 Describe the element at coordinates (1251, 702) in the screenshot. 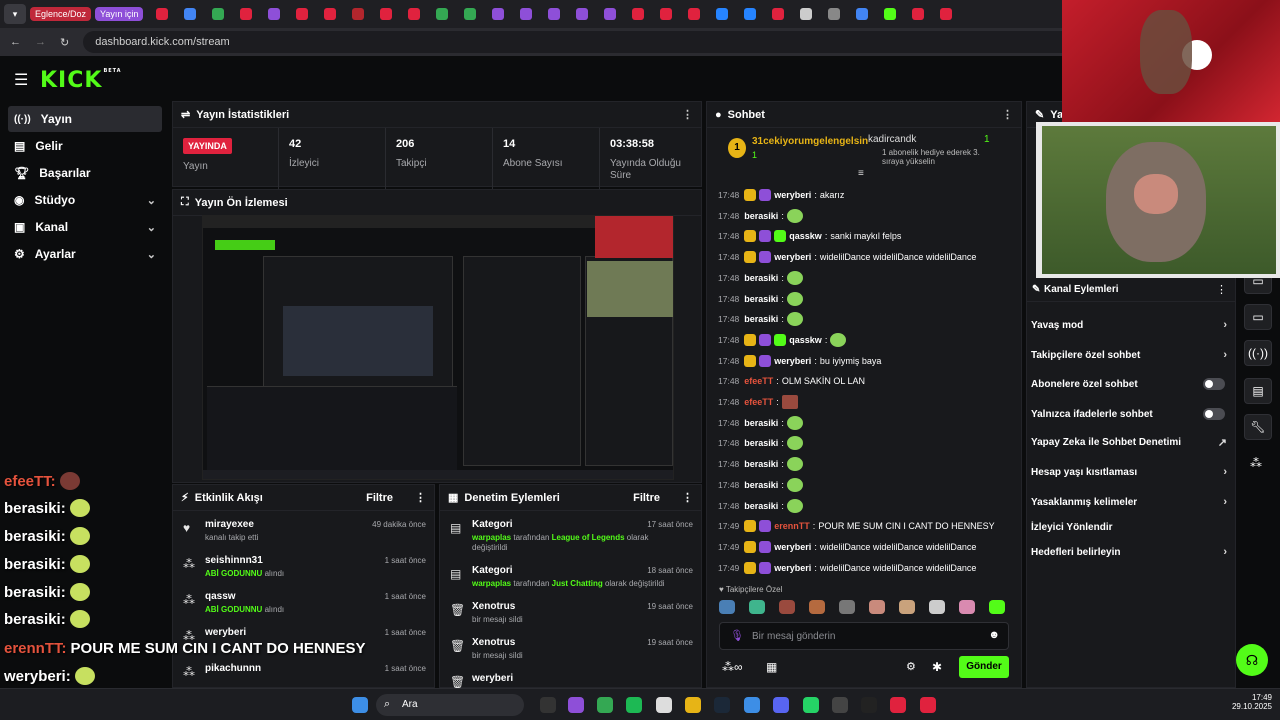

I see `clock: 17:49 29.10.2025` at that location.